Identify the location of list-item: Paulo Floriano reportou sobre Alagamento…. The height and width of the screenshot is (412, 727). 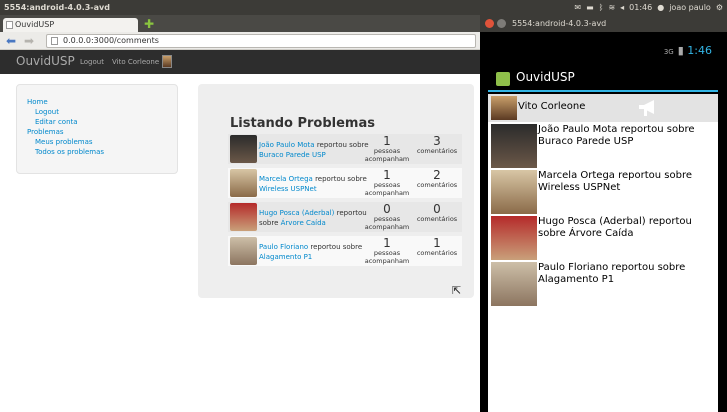
(603, 283).